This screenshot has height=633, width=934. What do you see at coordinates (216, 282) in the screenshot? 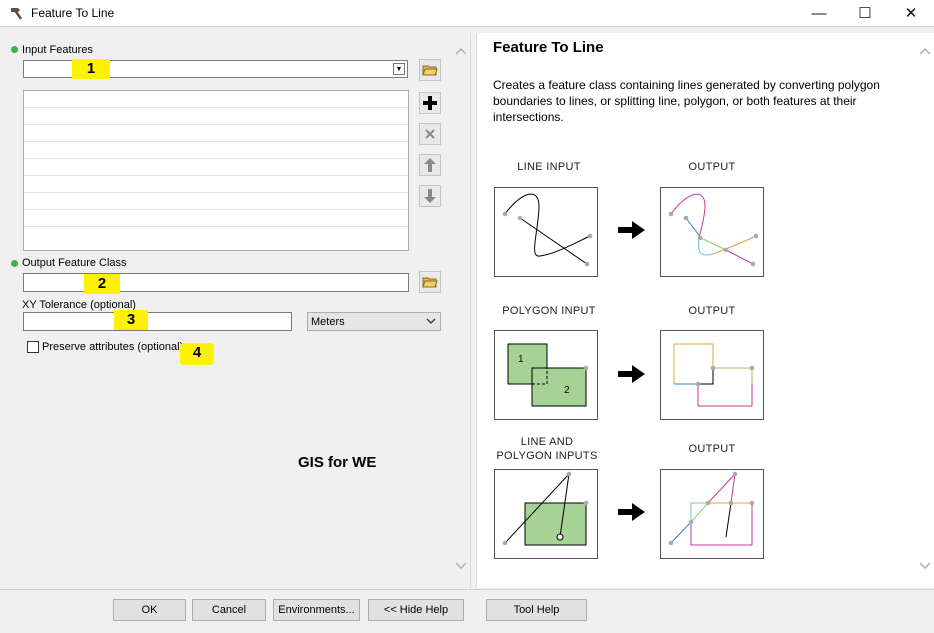
I see `output-class-input` at bounding box center [216, 282].